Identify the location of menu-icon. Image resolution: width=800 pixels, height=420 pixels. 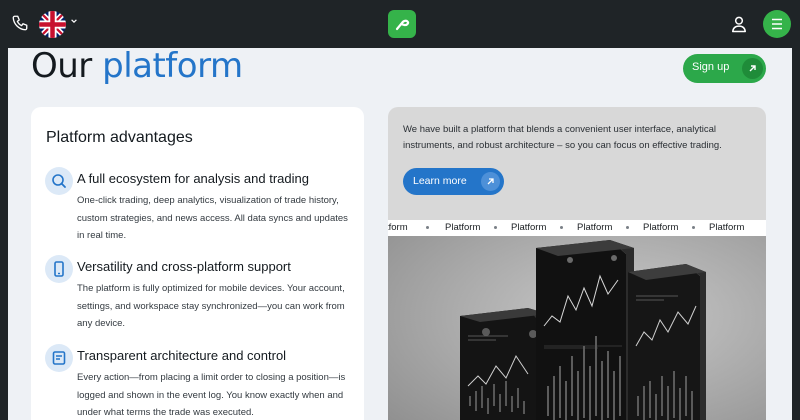
(777, 24).